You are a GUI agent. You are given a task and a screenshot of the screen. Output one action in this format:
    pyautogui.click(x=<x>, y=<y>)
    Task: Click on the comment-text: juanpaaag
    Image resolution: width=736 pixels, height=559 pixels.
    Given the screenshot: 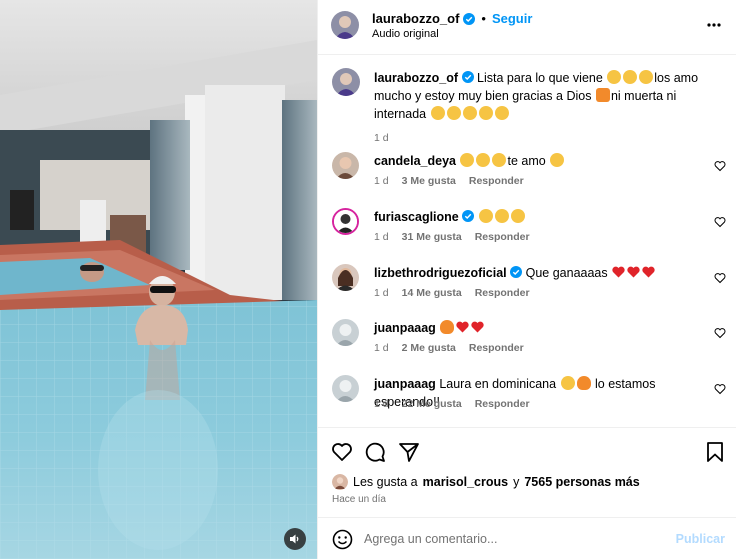 What is the action you would take?
    pyautogui.click(x=540, y=328)
    